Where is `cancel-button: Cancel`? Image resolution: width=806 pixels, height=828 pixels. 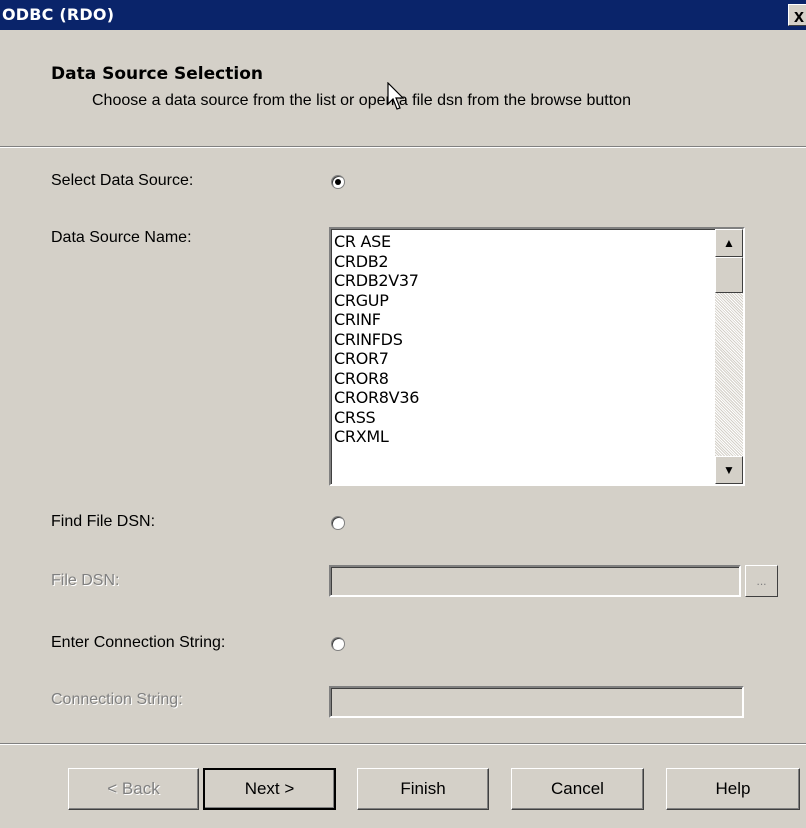
cancel-button: Cancel is located at coordinates (577, 789).